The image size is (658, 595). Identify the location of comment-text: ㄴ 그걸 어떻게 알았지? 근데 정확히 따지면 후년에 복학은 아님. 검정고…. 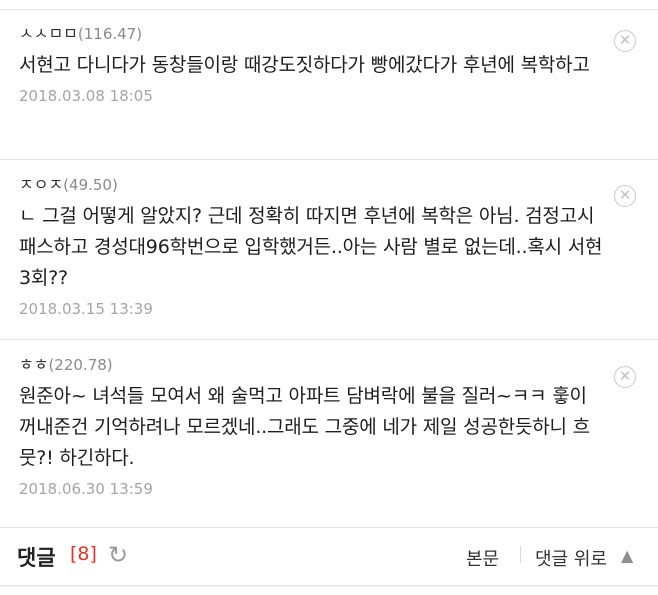
(311, 247).